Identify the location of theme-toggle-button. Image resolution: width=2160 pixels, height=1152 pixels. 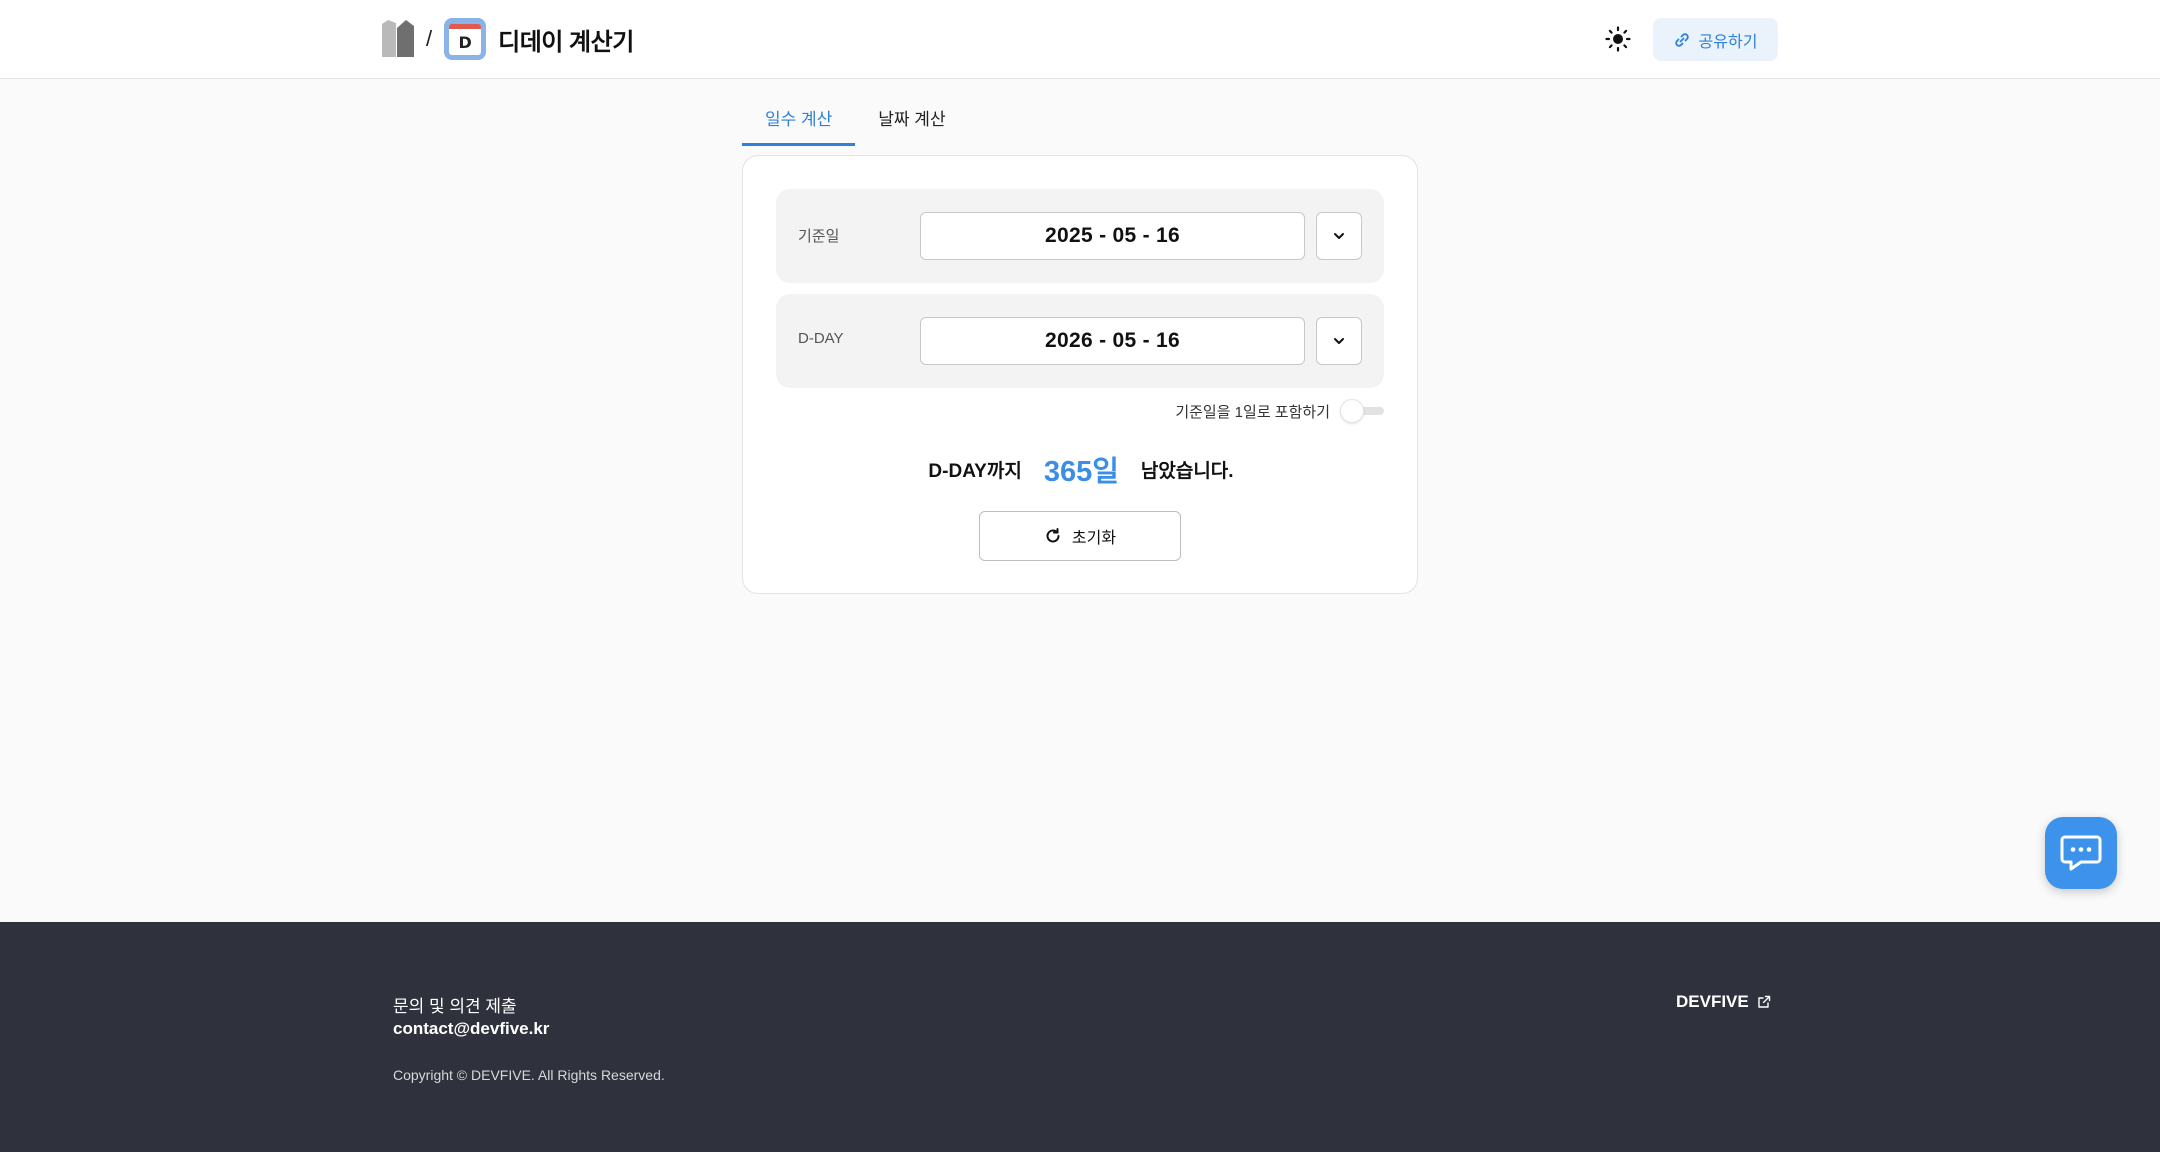
(1618, 39).